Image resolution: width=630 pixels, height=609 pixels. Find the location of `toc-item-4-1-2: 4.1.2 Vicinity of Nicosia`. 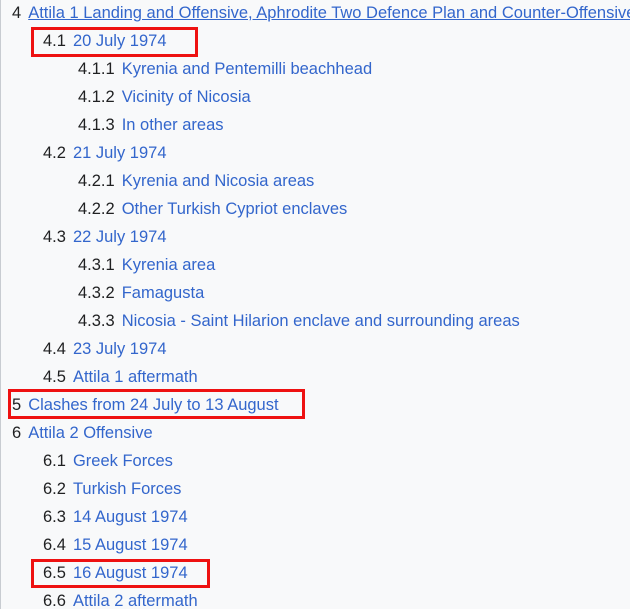

toc-item-4-1-2: 4.1.2 Vicinity of Nicosia is located at coordinates (164, 97).